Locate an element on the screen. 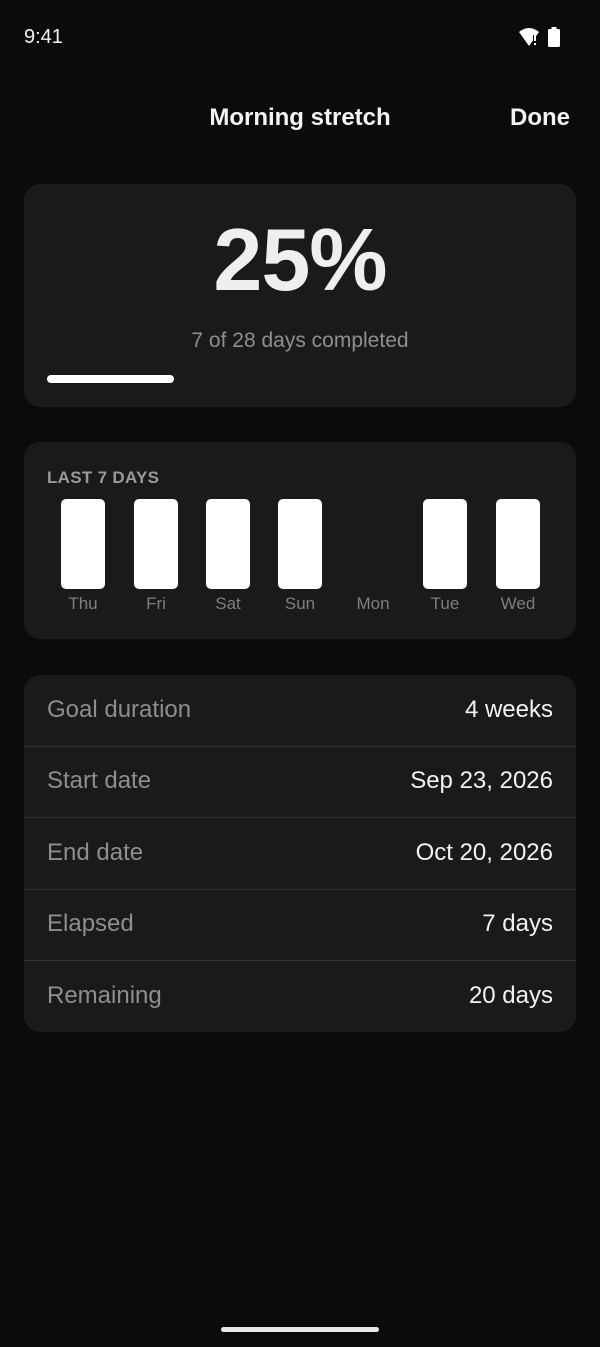  header: Morning stretch Done is located at coordinates (300, 120).